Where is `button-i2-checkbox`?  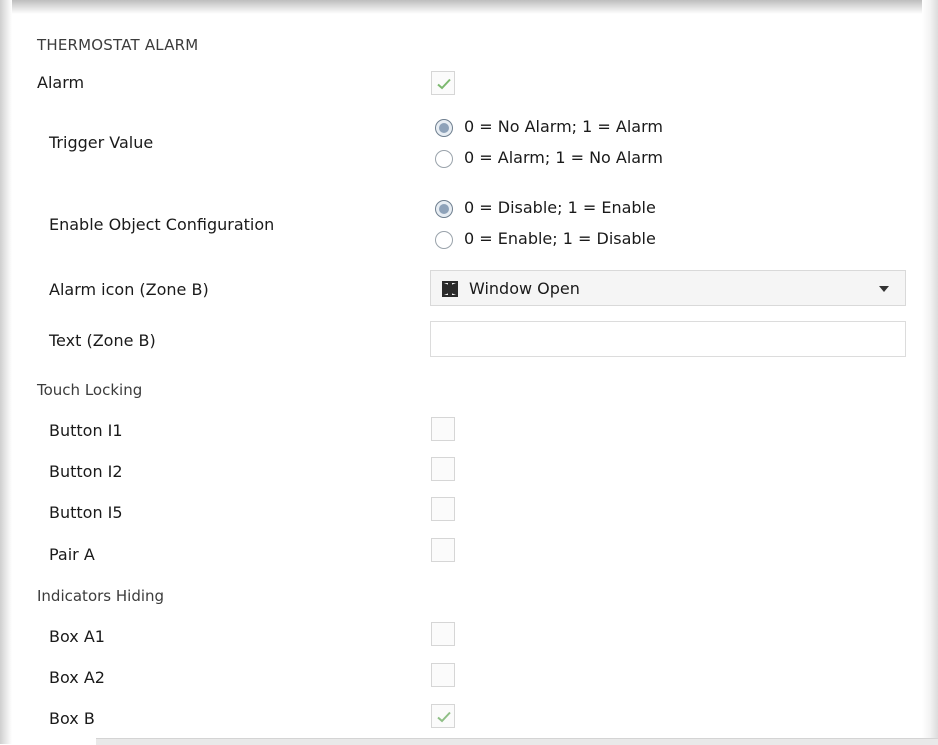 button-i2-checkbox is located at coordinates (443, 469).